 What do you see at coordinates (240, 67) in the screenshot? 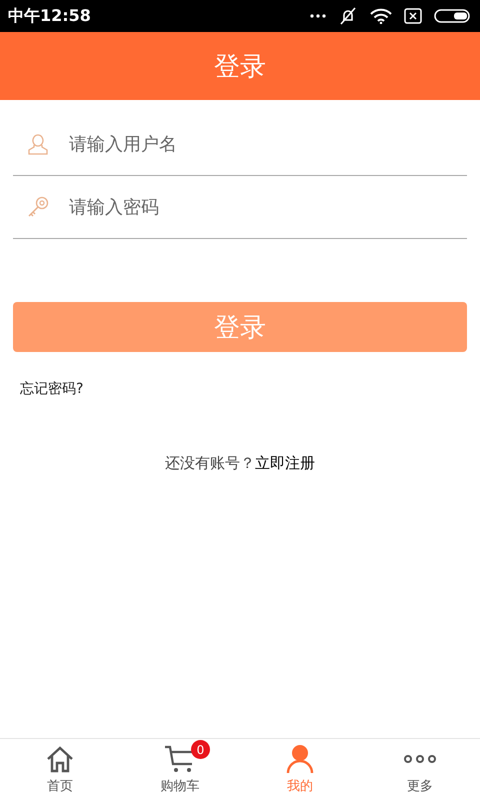
I see `page-title: 登录` at bounding box center [240, 67].